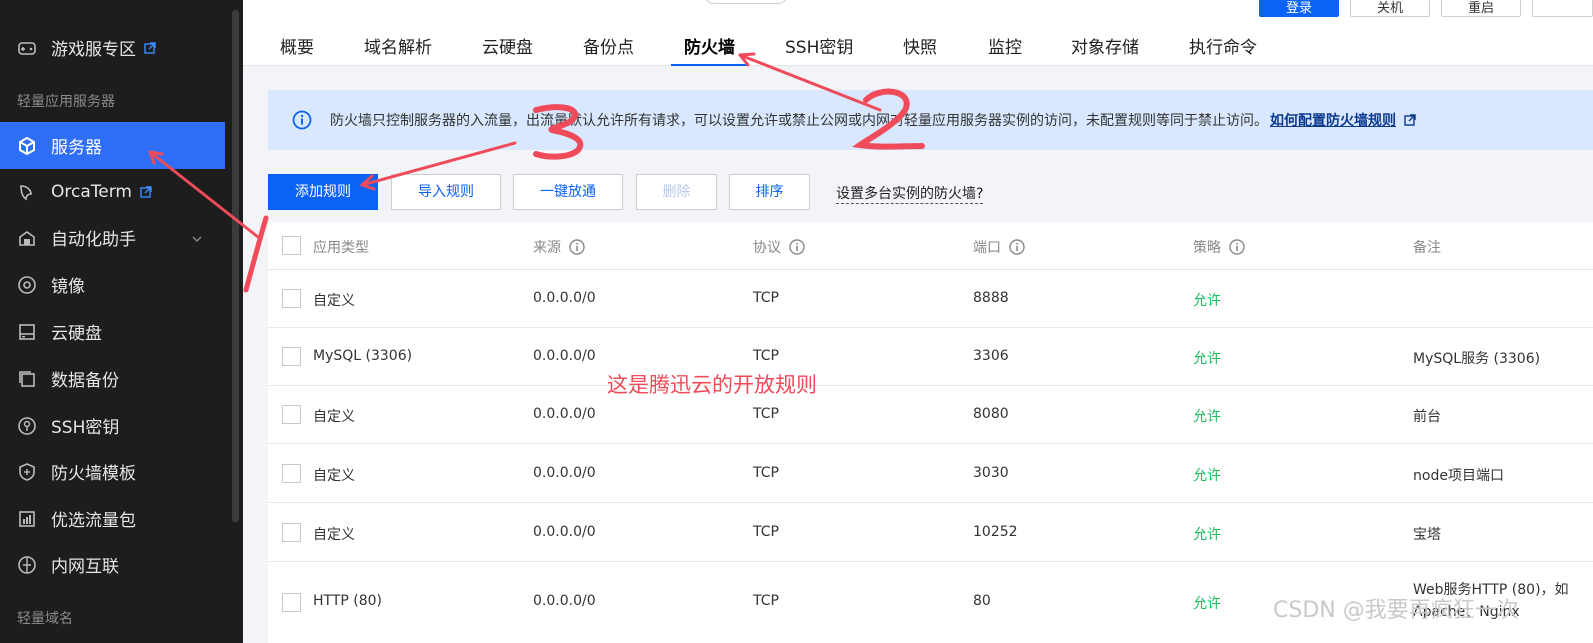 The height and width of the screenshot is (643, 1593). Describe the element at coordinates (197, 240) in the screenshot. I see `chevron-down-icon` at that location.